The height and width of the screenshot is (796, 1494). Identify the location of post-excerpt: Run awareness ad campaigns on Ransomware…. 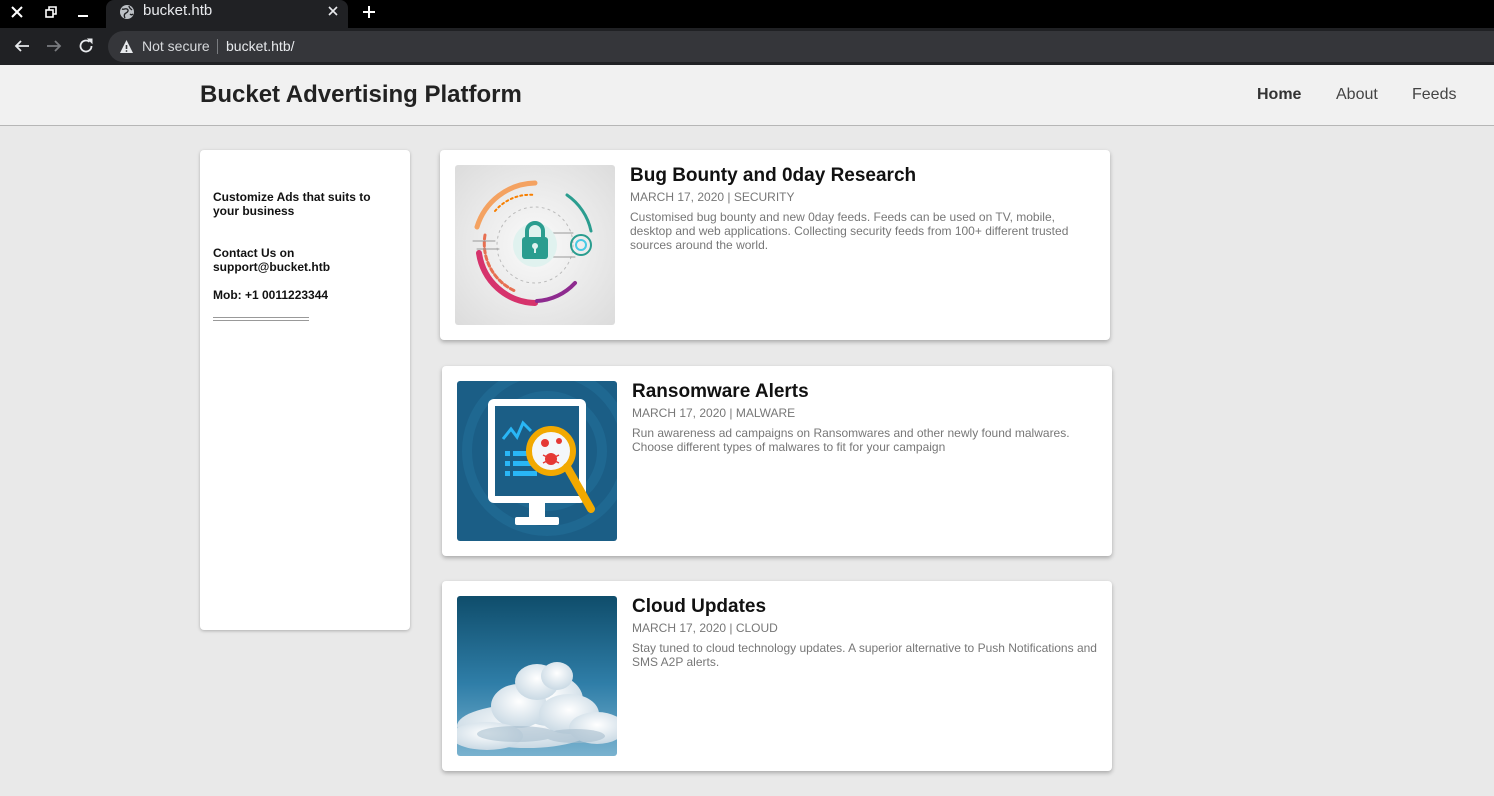
(851, 440).